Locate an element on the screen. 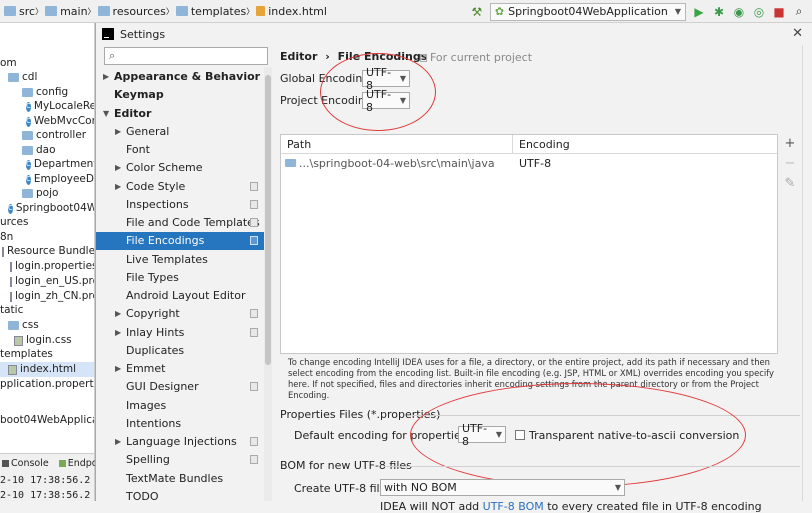  utf8-bom-link: UTF-8 BOM is located at coordinates (513, 506).